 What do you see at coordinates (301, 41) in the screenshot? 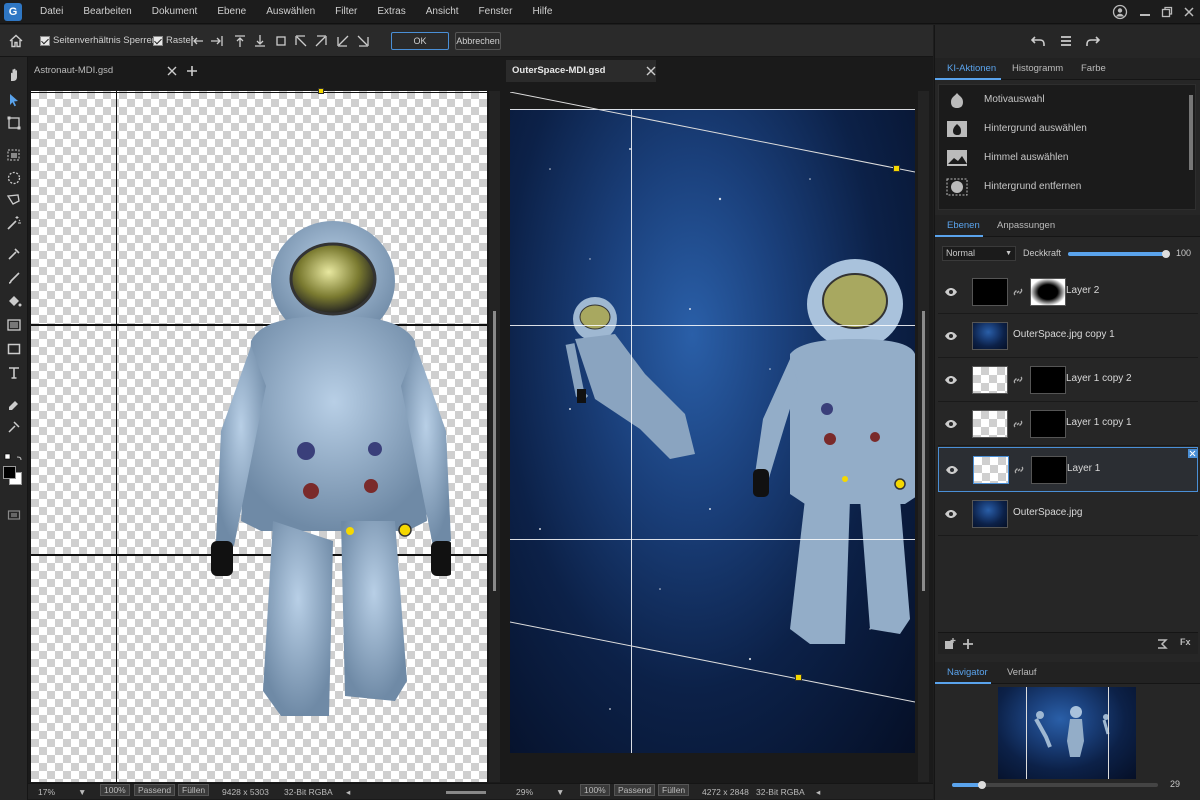
I see `align-top-left-icon` at bounding box center [301, 41].